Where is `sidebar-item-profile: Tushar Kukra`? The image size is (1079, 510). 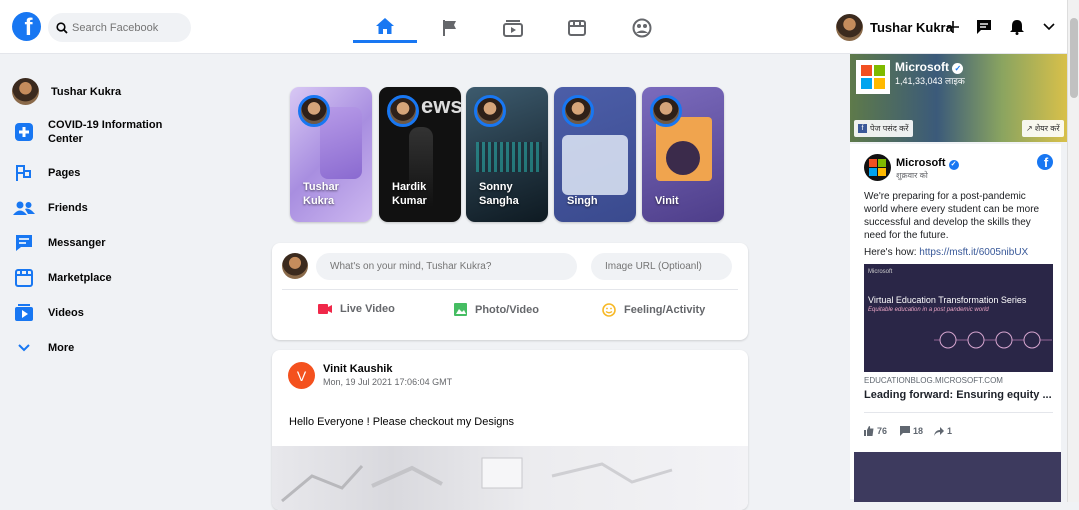
sidebar-item-profile: Tushar Kukra is located at coordinates (112, 91).